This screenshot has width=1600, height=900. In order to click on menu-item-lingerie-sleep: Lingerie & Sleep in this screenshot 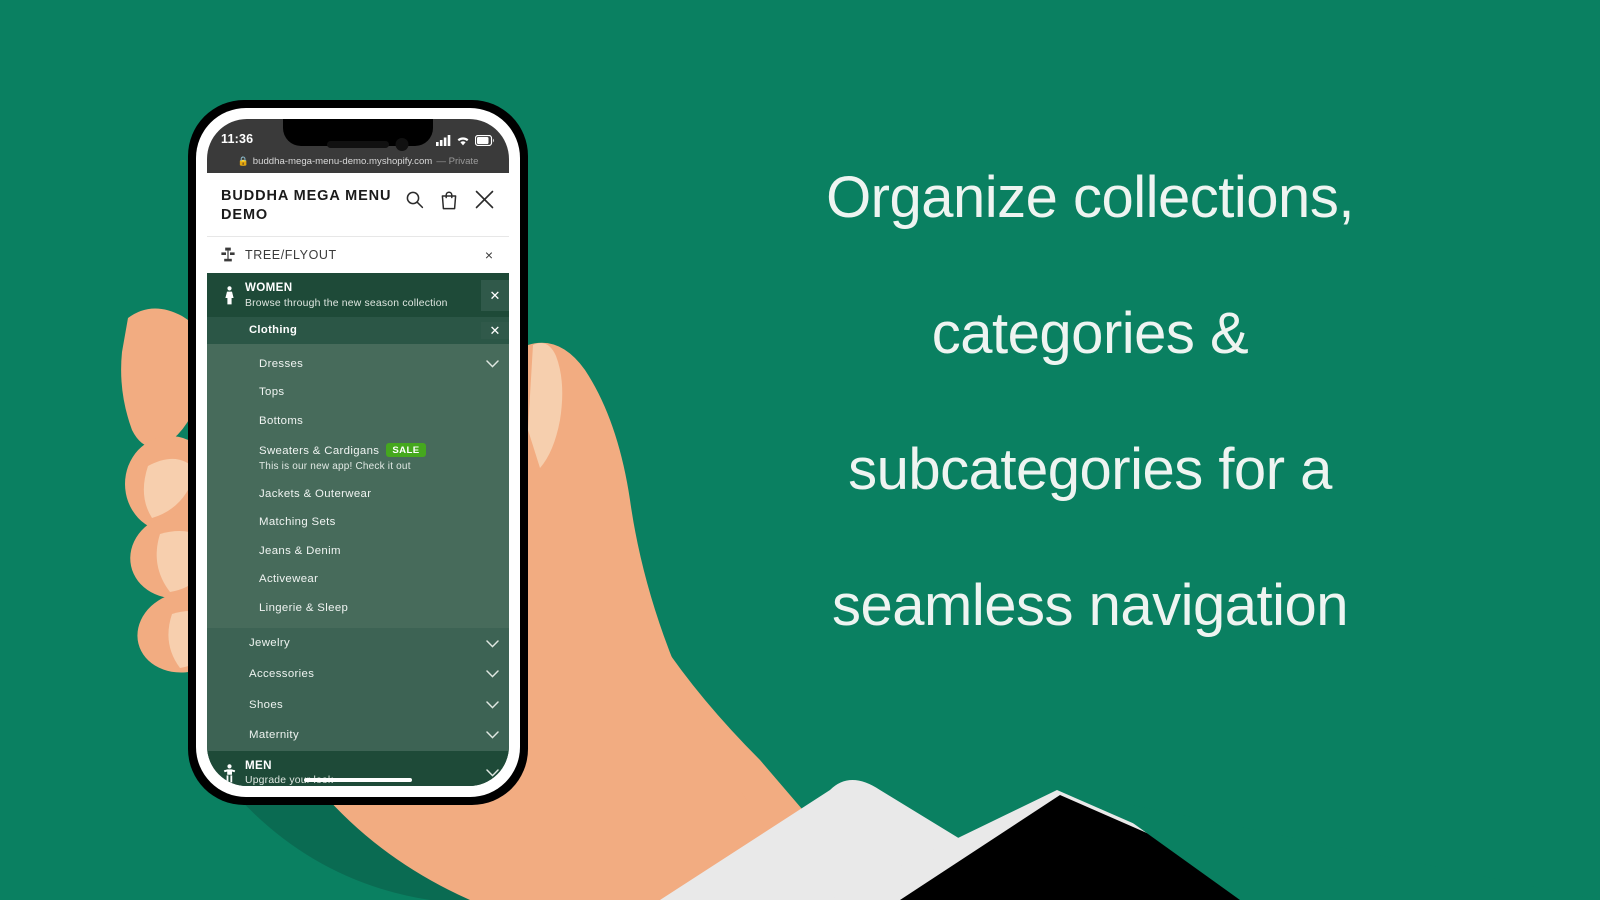, I will do `click(358, 608)`.